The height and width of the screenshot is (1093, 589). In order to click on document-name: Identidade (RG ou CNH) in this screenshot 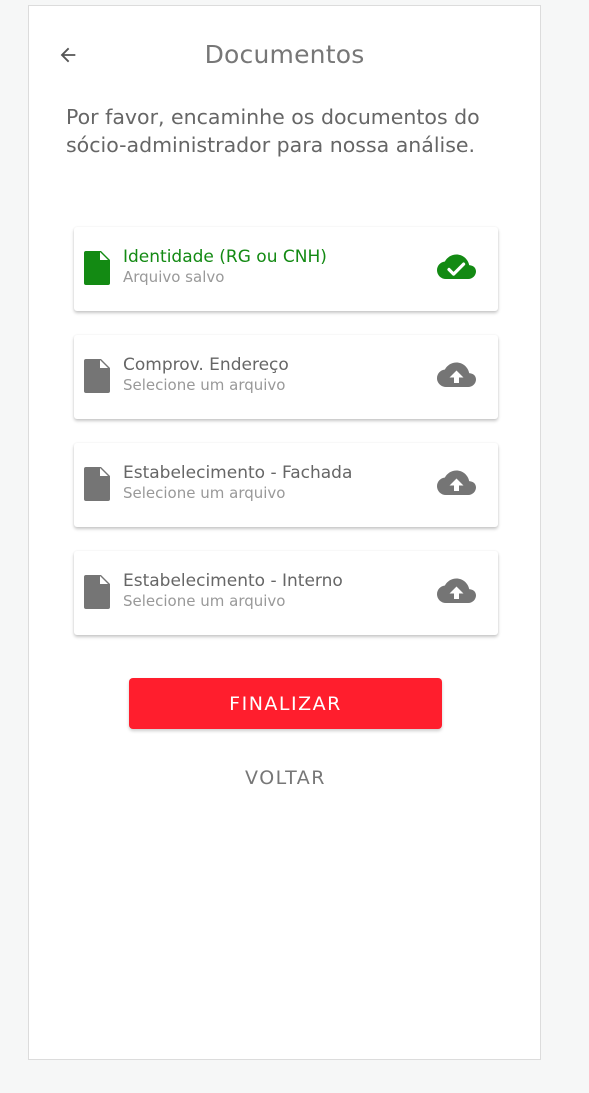, I will do `click(225, 257)`.